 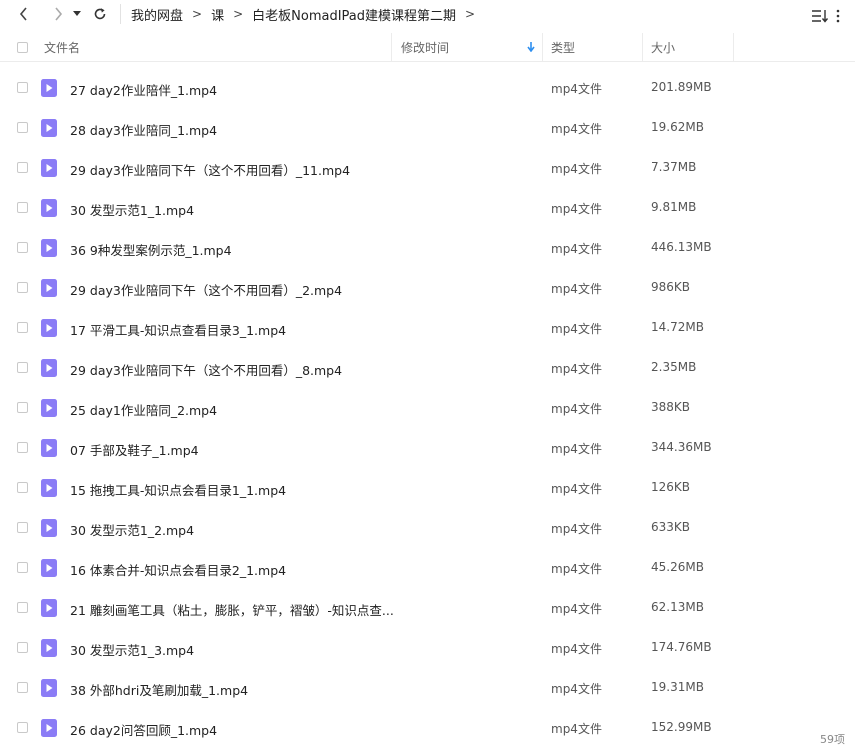 I want to click on file-name: 17 平滑工具-知识点查看目录3_1.mp4, so click(x=178, y=329).